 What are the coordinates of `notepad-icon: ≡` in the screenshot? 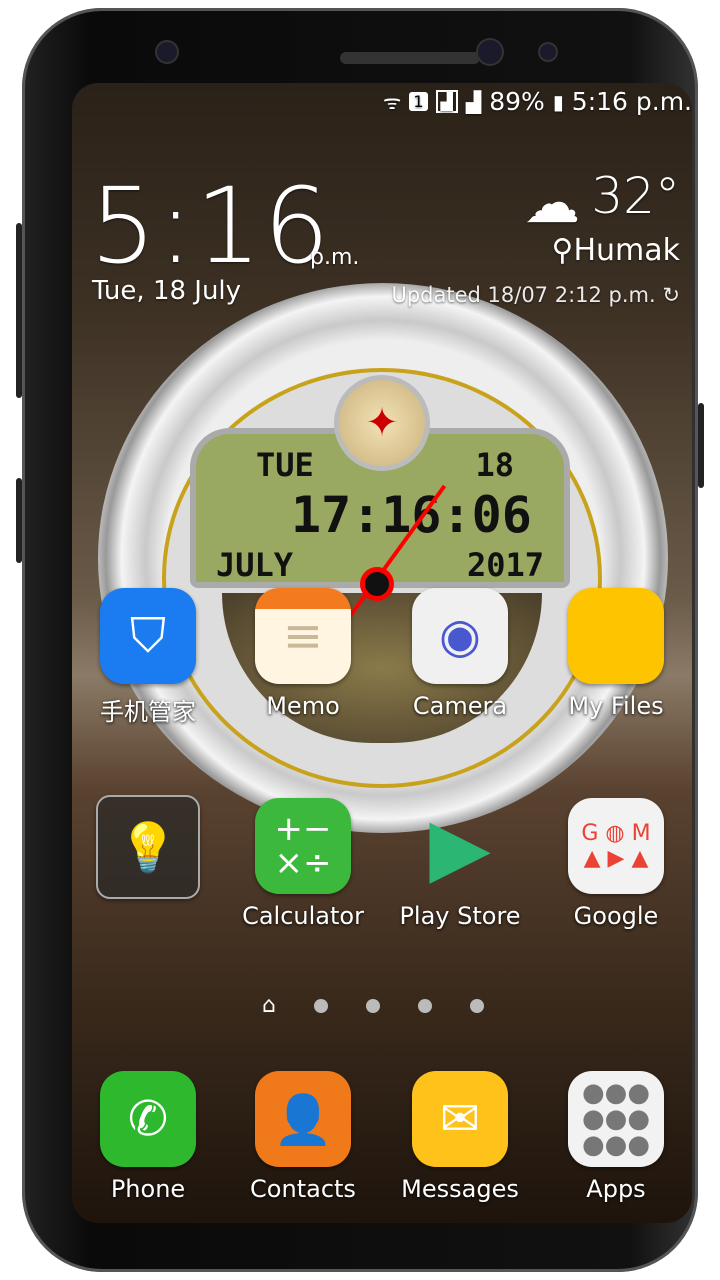 It's located at (303, 636).